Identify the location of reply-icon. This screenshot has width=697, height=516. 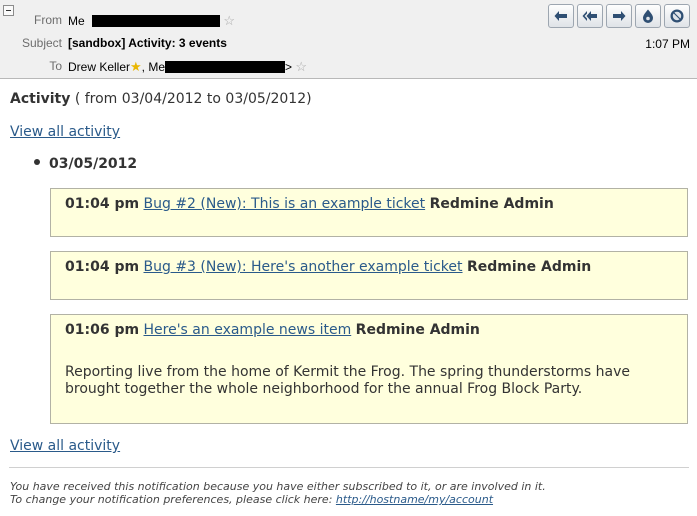
(560, 16).